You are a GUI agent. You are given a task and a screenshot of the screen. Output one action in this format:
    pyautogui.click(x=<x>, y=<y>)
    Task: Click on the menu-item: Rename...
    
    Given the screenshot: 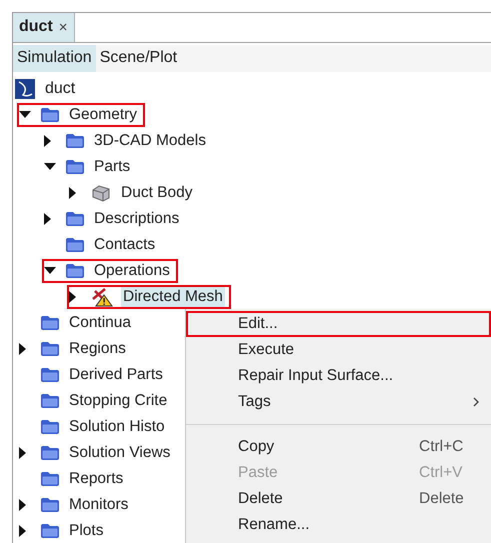 What is the action you would take?
    pyautogui.click(x=338, y=525)
    